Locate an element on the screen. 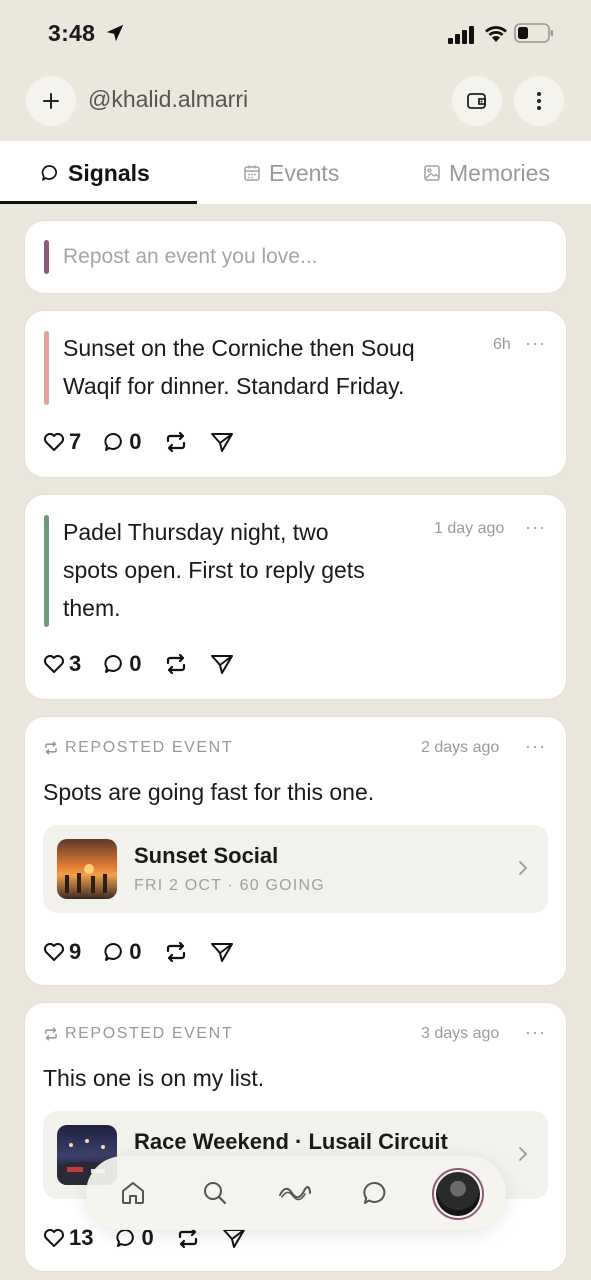 This screenshot has width=591, height=1280. tab-events: Events is located at coordinates (291, 173).